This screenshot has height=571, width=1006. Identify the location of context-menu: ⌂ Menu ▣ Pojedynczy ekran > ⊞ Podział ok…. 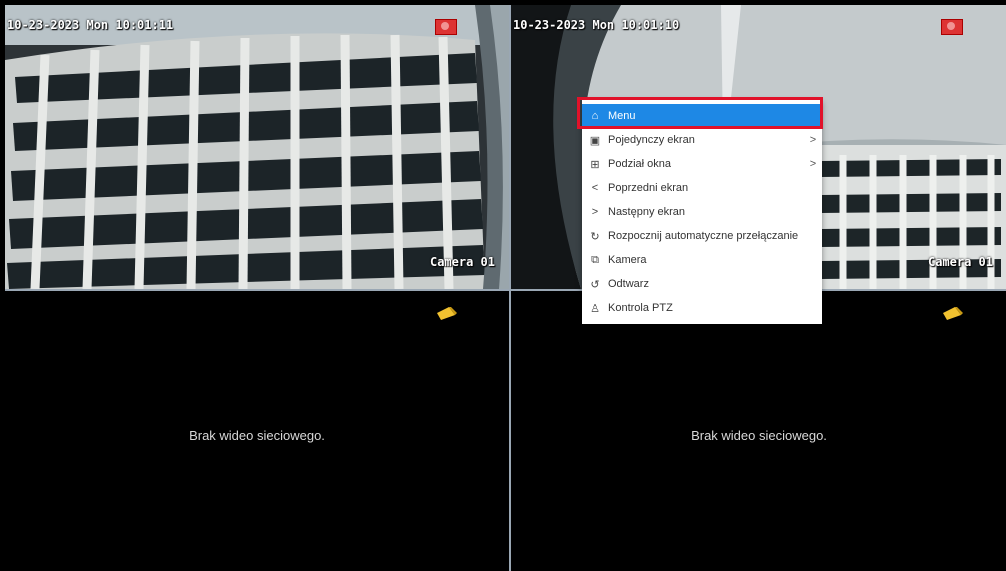
(702, 212).